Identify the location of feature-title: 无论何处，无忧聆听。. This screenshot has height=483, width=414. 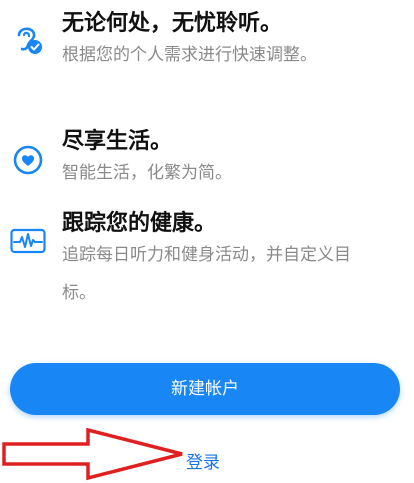
(172, 23).